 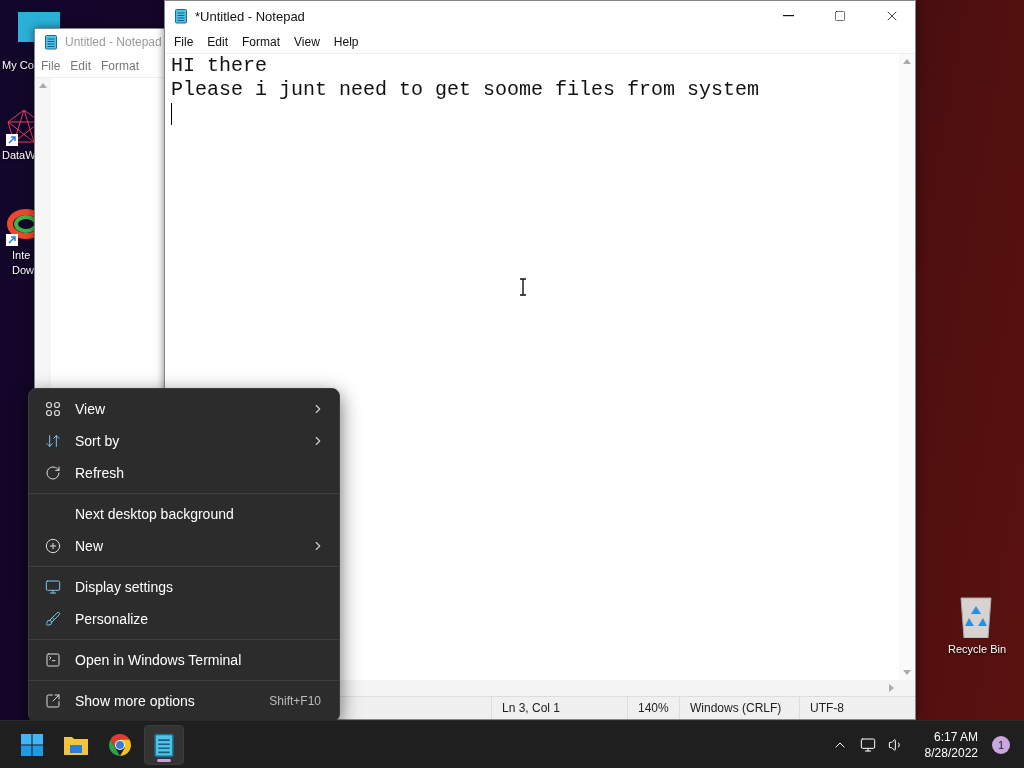 What do you see at coordinates (184, 660) in the screenshot?
I see `menu-item: Open in Windows Terminal` at bounding box center [184, 660].